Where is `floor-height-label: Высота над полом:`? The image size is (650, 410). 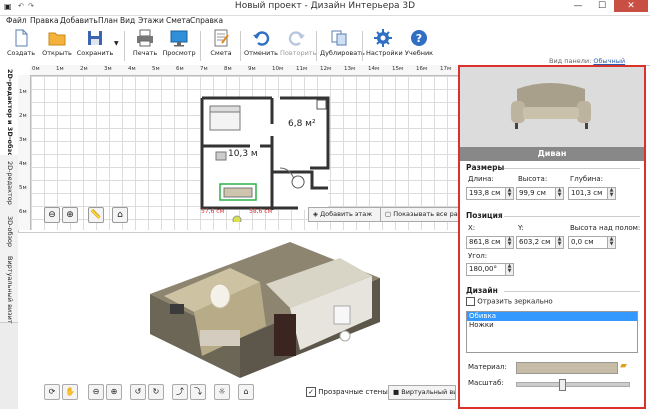 floor-height-label: Высота над полом: is located at coordinates (605, 228).